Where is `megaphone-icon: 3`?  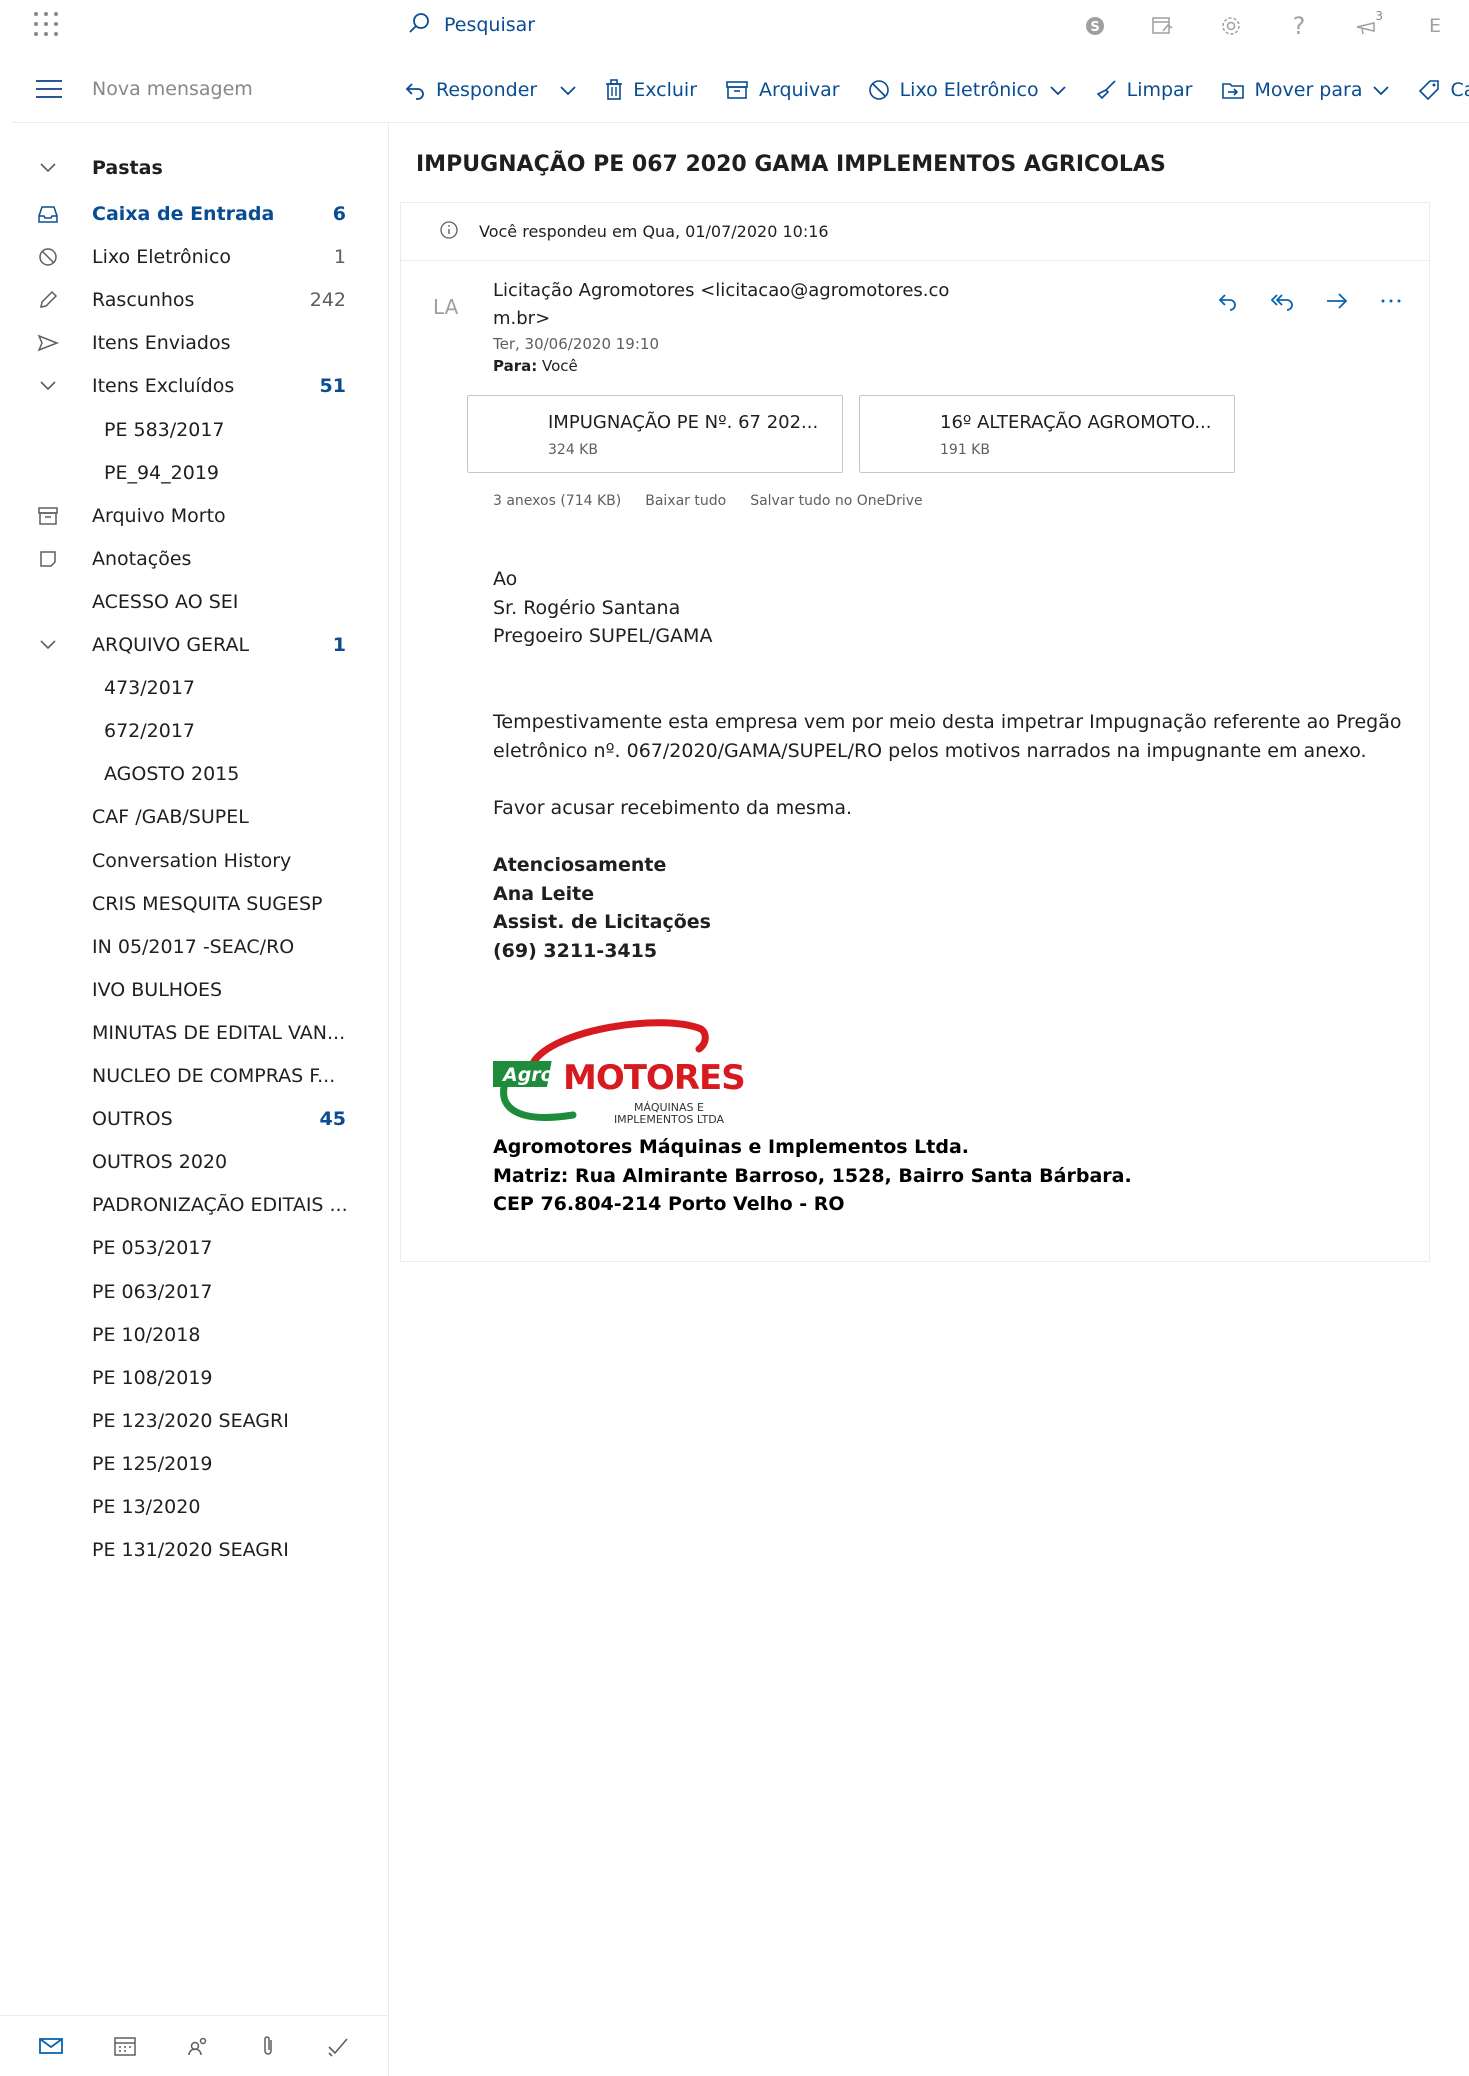 megaphone-icon: 3 is located at coordinates (1367, 23).